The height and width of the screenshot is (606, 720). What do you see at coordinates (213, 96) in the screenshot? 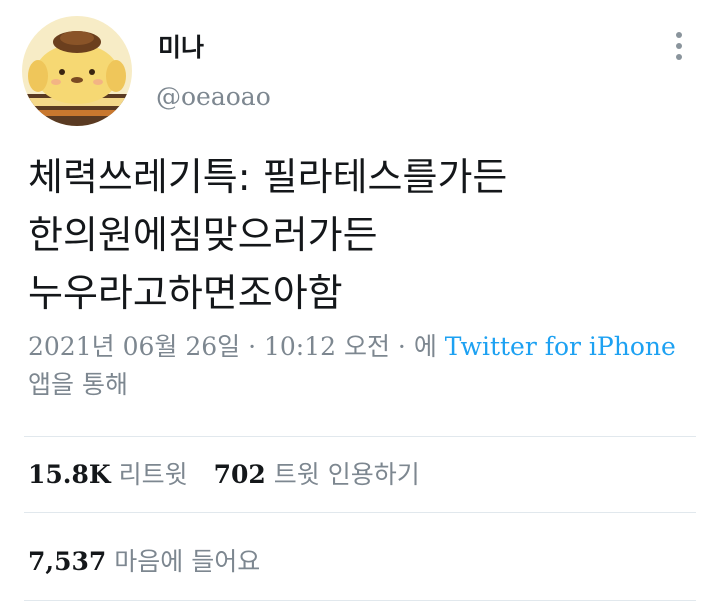
I see `user-handle: @oeaoao` at bounding box center [213, 96].